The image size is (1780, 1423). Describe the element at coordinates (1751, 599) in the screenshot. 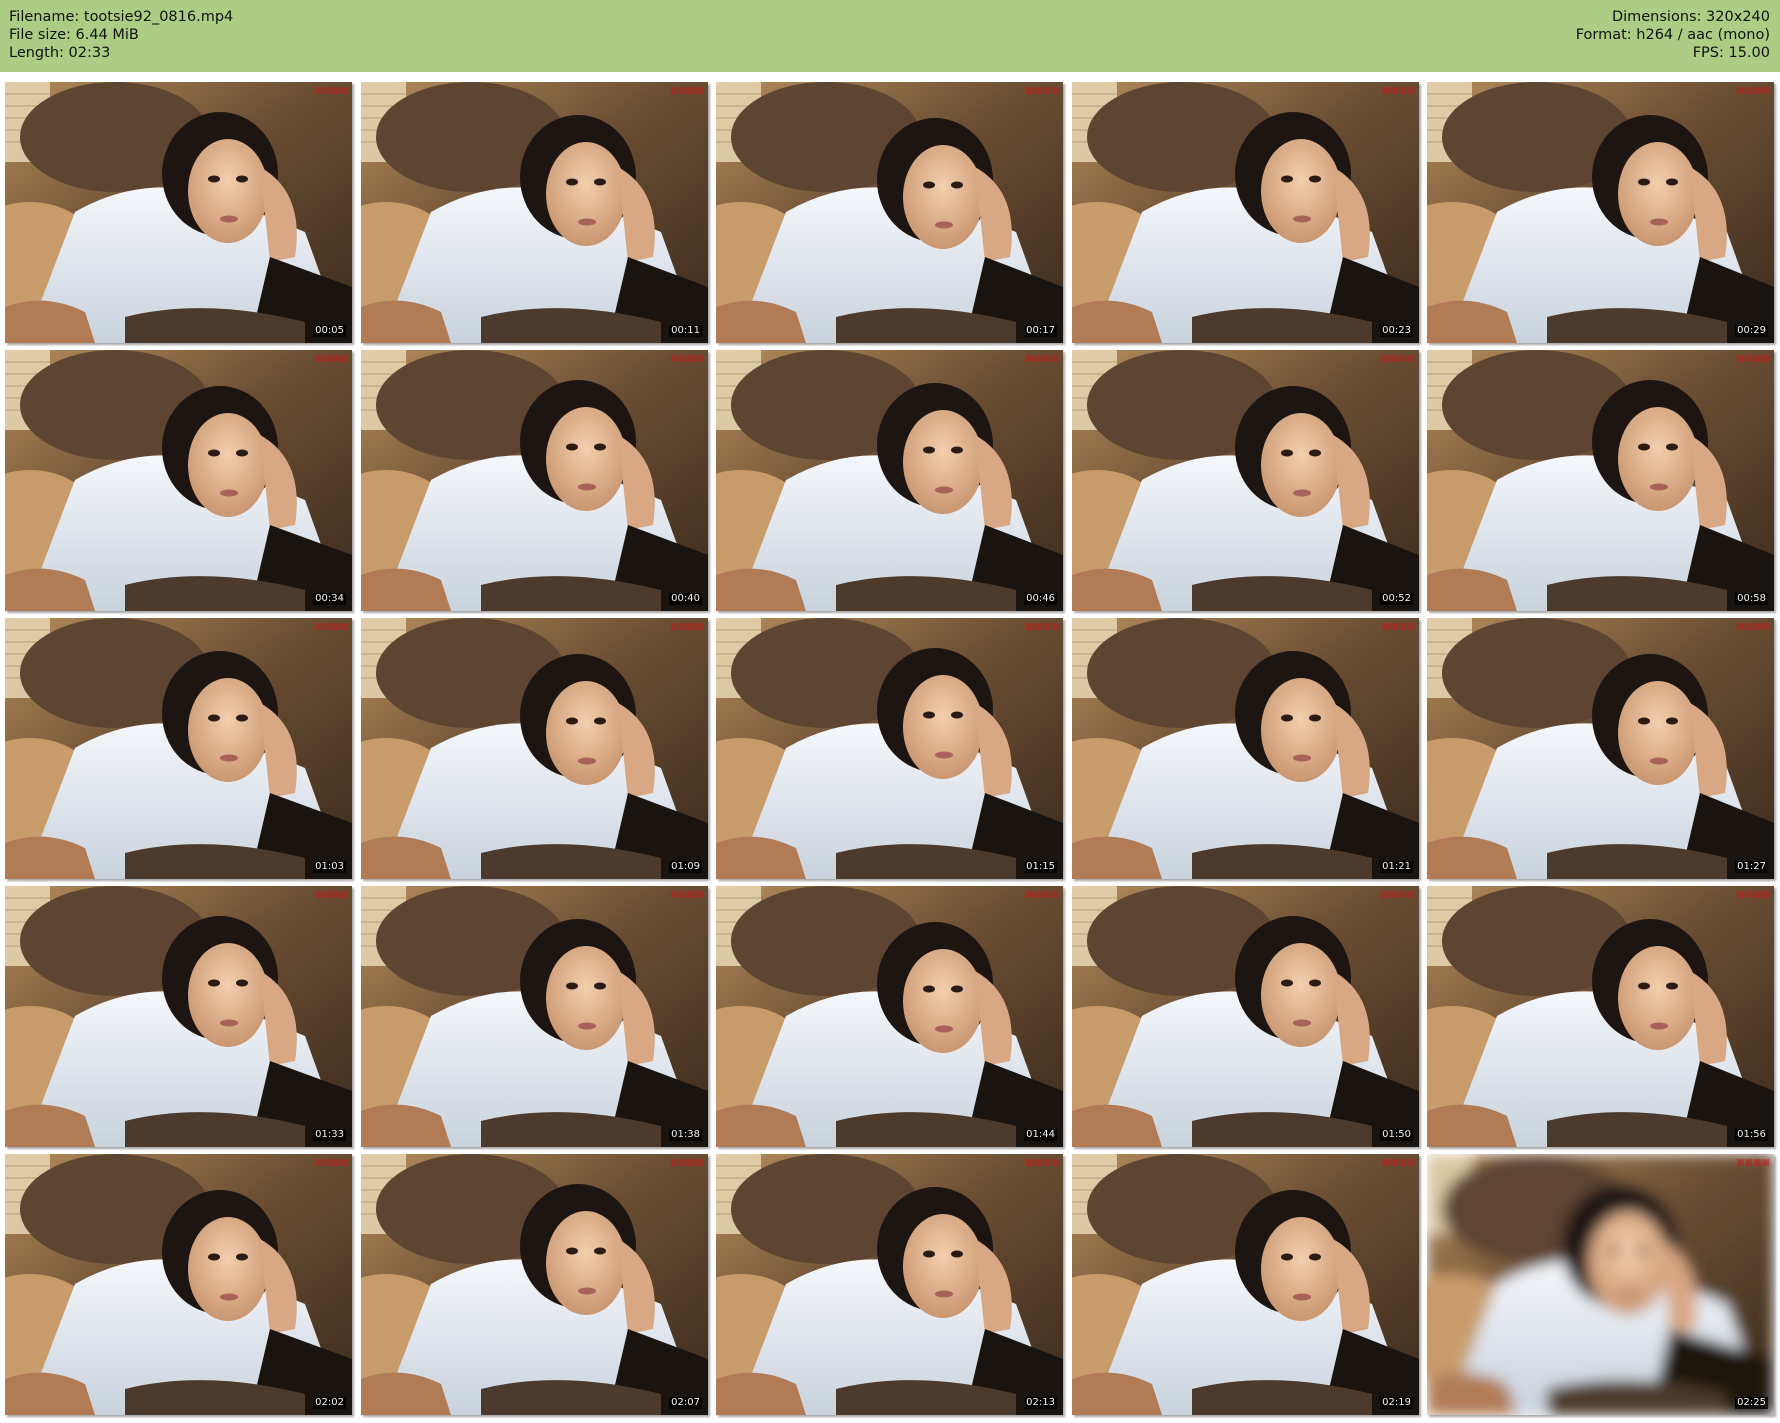

I see `thumbnail-timestamp: 00:58` at that location.